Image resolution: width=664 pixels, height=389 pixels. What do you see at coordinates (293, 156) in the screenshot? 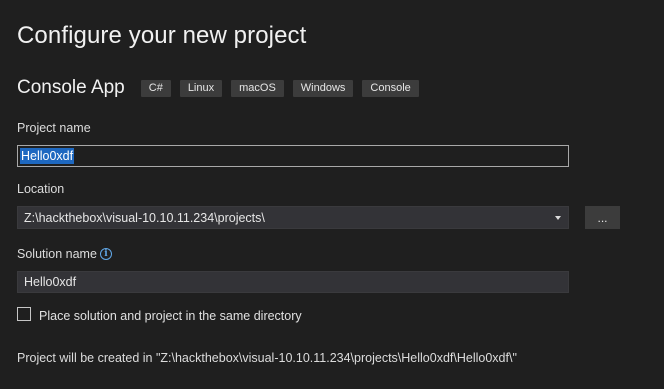
I see `project-name-input: Hello0xdf` at bounding box center [293, 156].